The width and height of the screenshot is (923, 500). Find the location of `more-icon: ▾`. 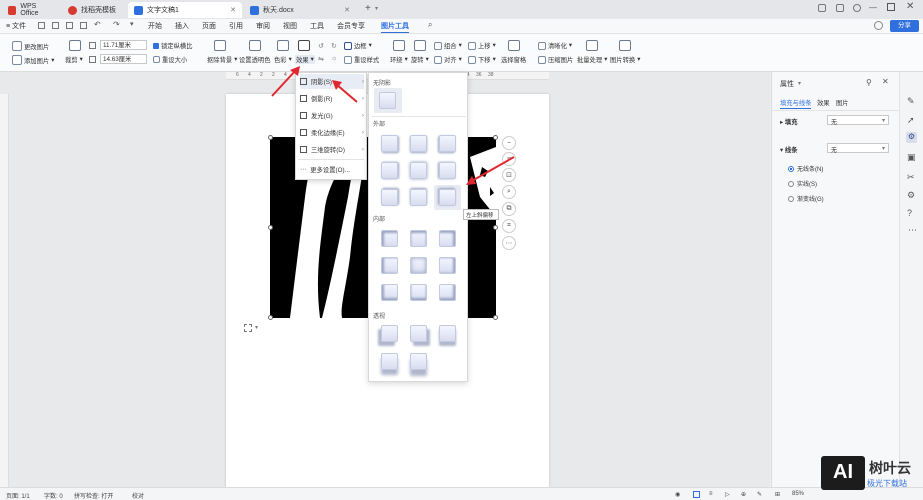

more-icon: ▾ is located at coordinates (132, 24).